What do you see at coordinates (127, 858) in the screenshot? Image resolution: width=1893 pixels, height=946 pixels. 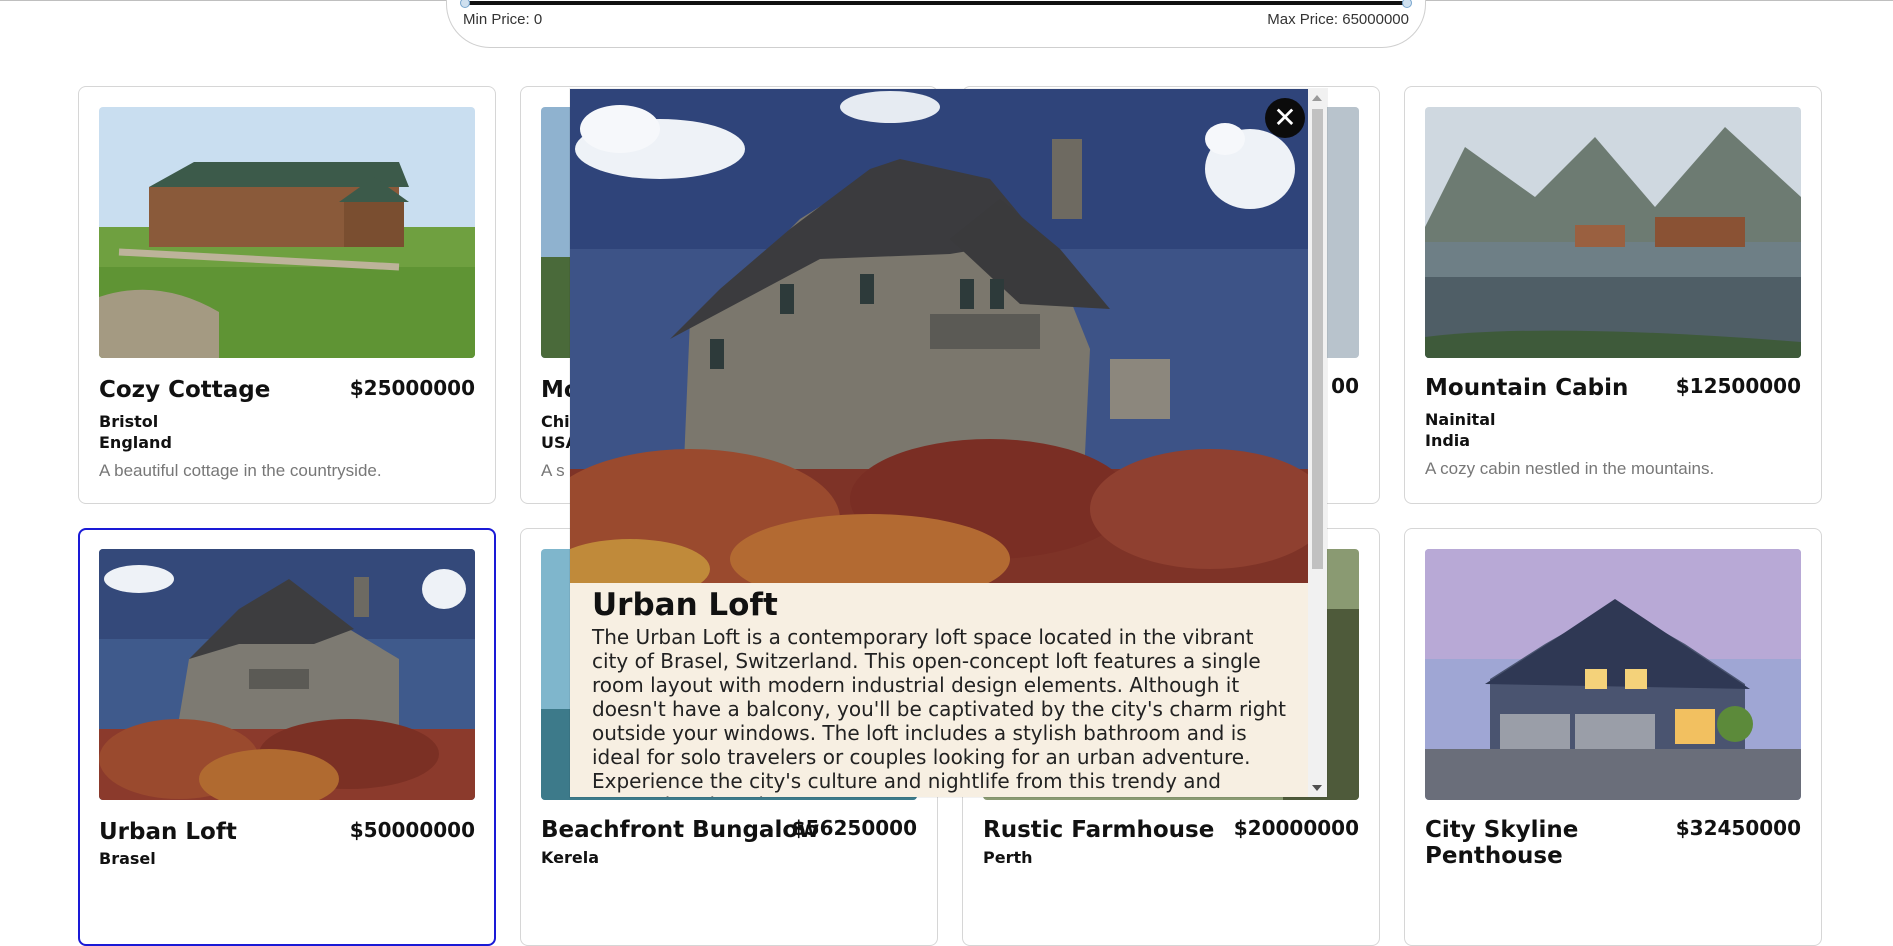 I see `property-city: Brasel` at bounding box center [127, 858].